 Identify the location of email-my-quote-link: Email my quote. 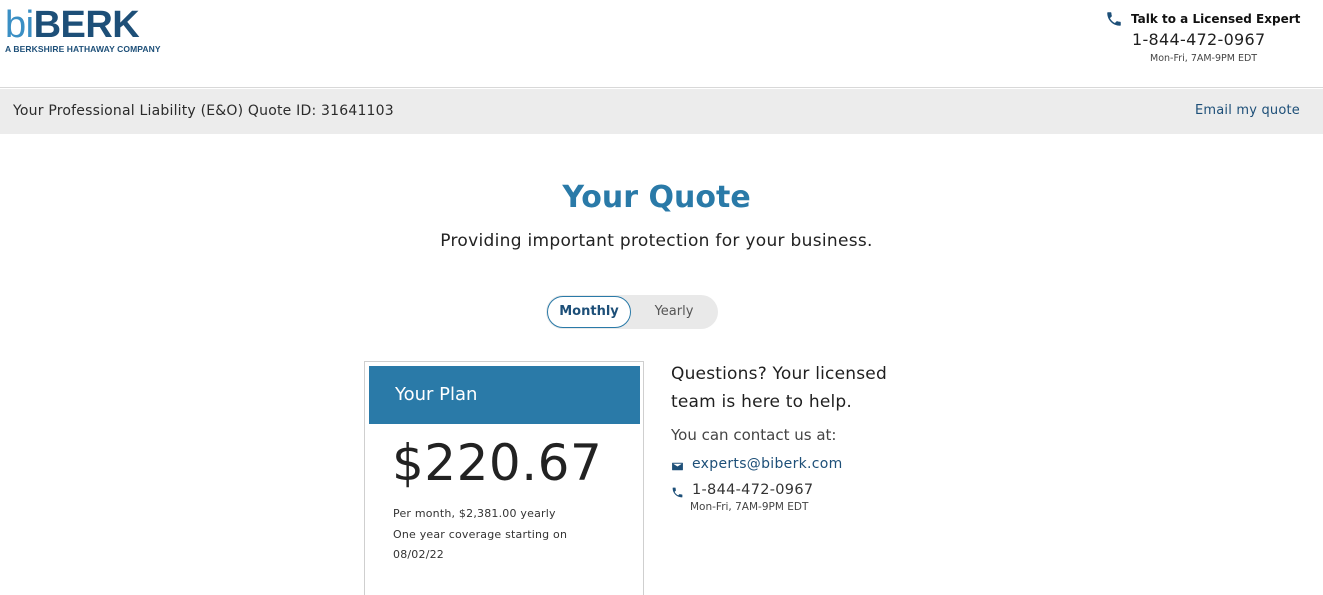
(1247, 110).